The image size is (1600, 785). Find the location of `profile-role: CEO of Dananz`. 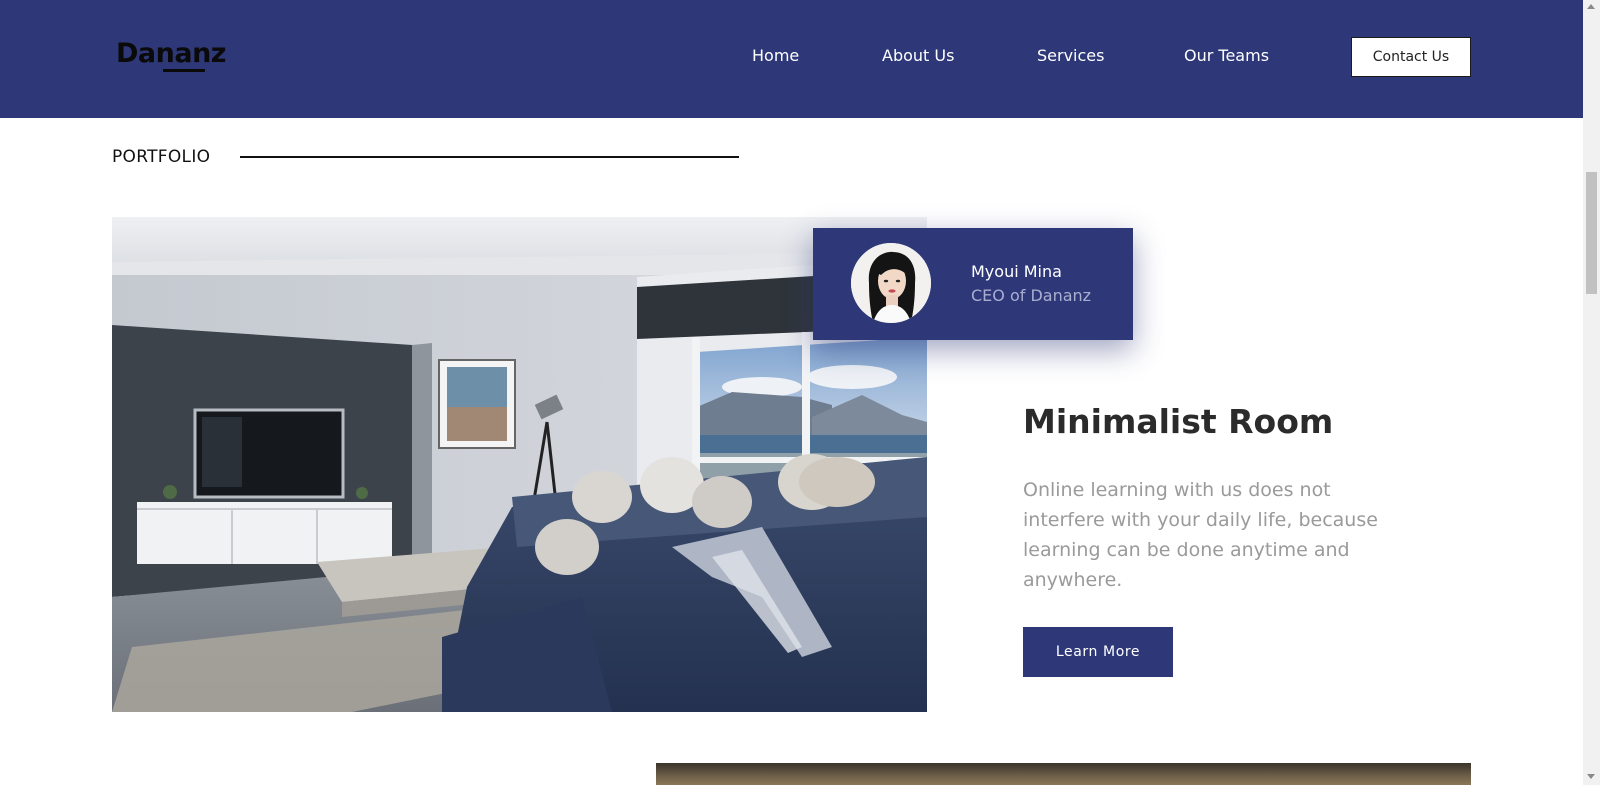

profile-role: CEO of Dananz is located at coordinates (1031, 295).